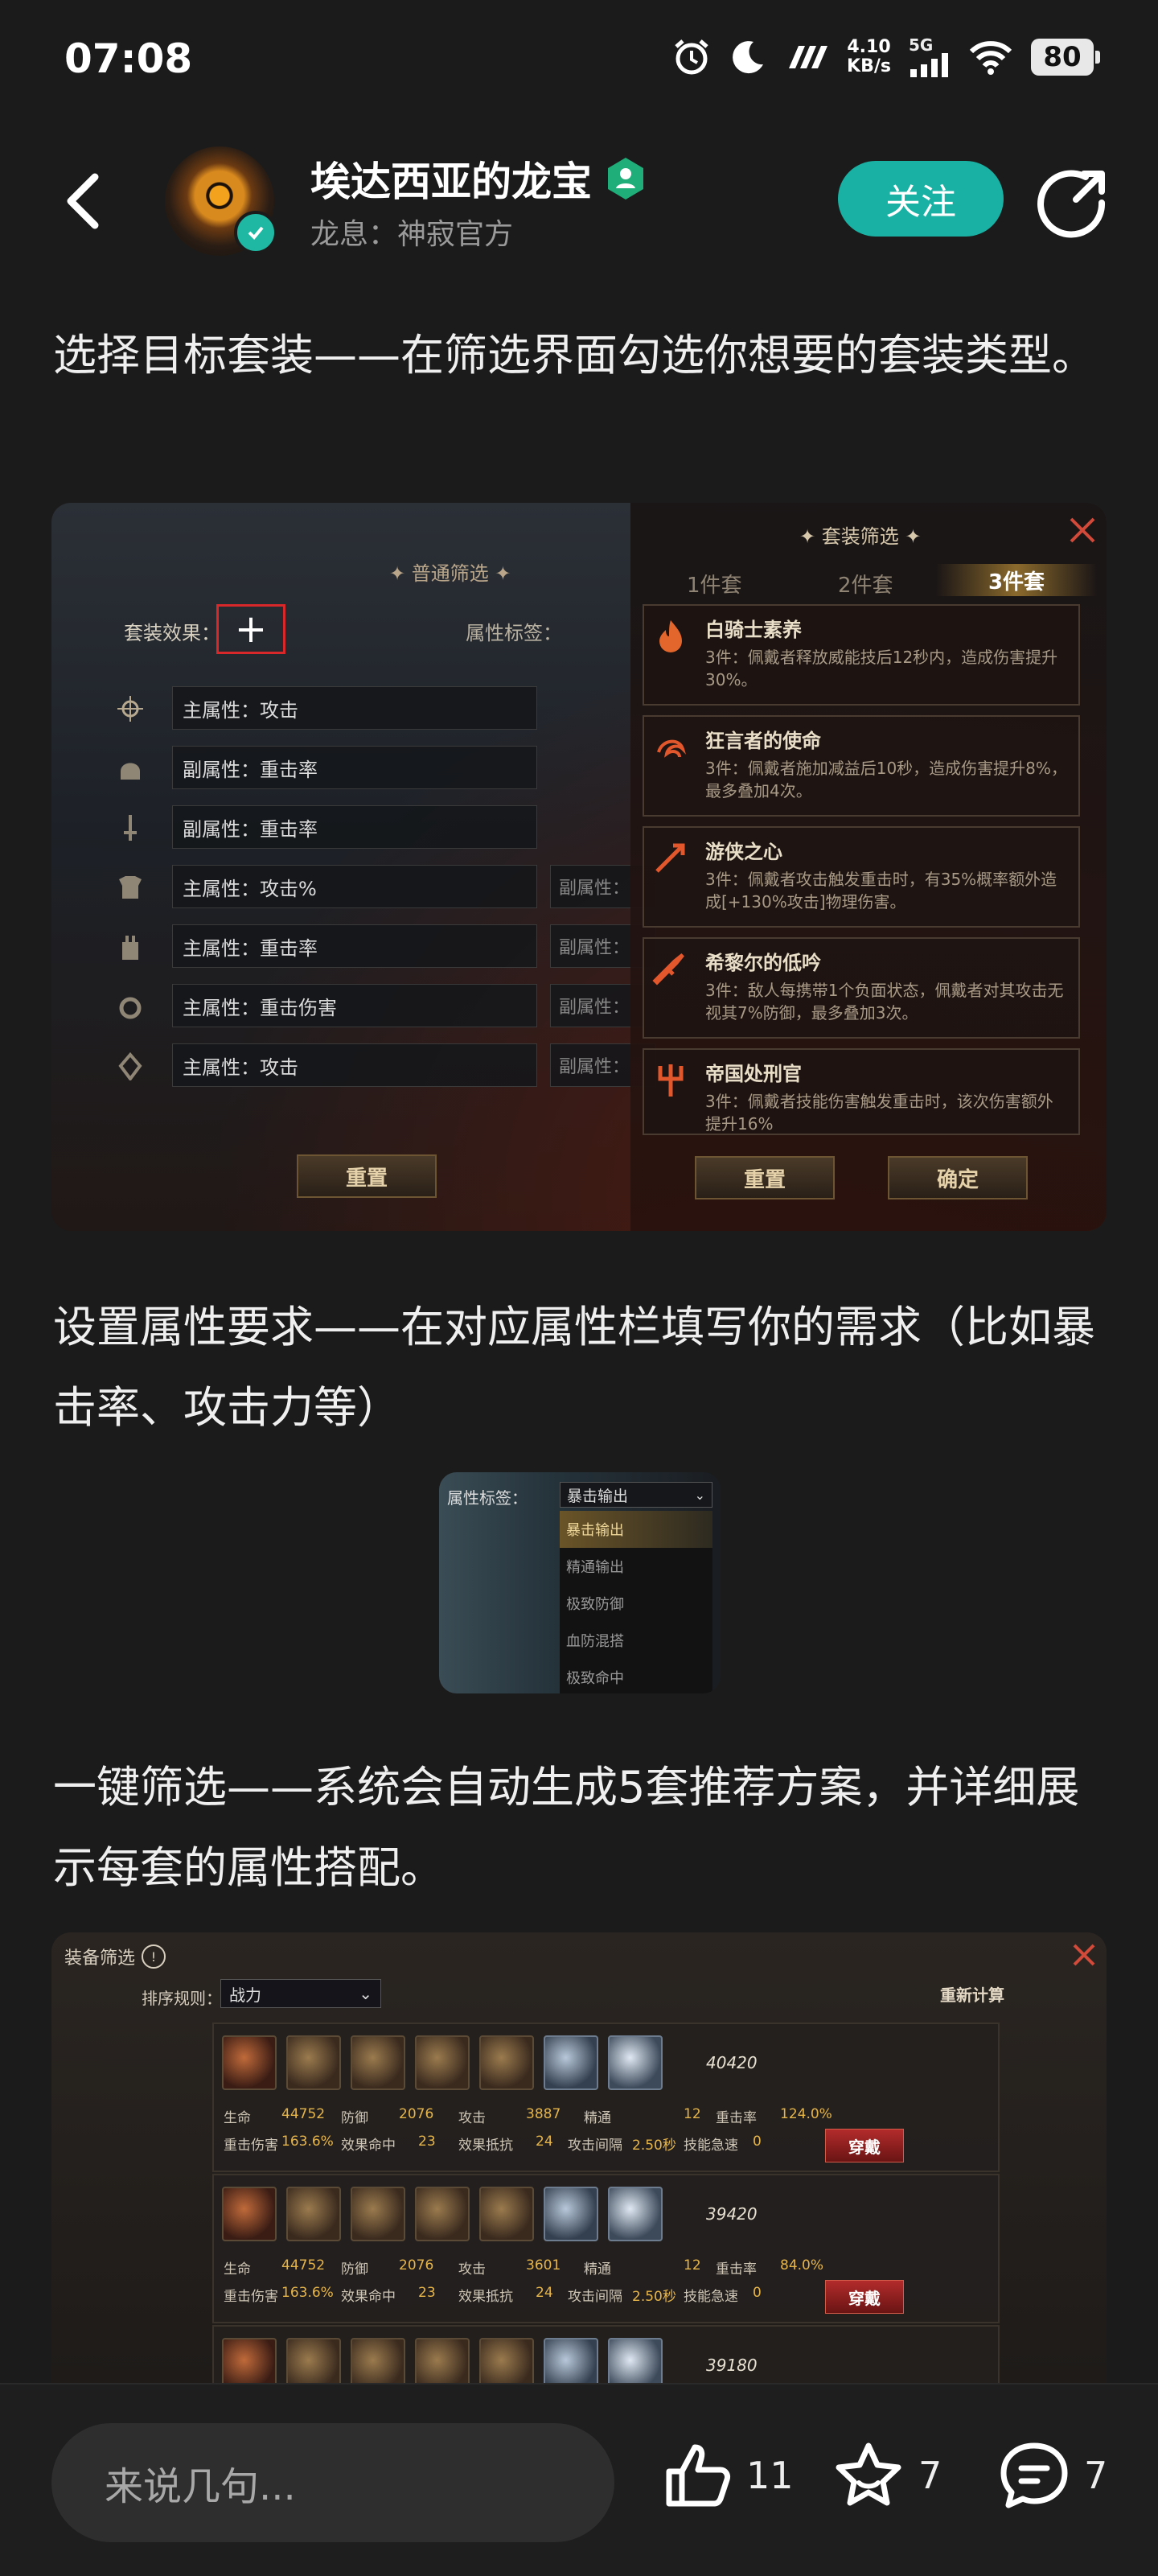  I want to click on reset-button: 重置, so click(765, 1178).